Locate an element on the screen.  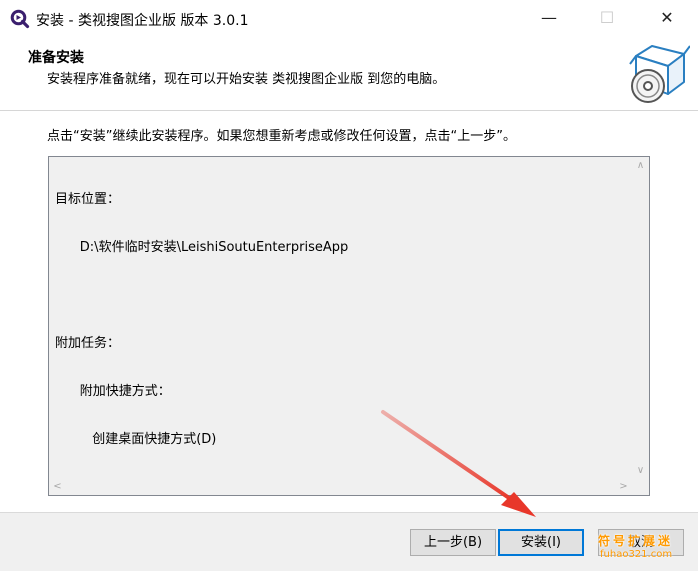
button-bar is located at coordinates (349, 541).